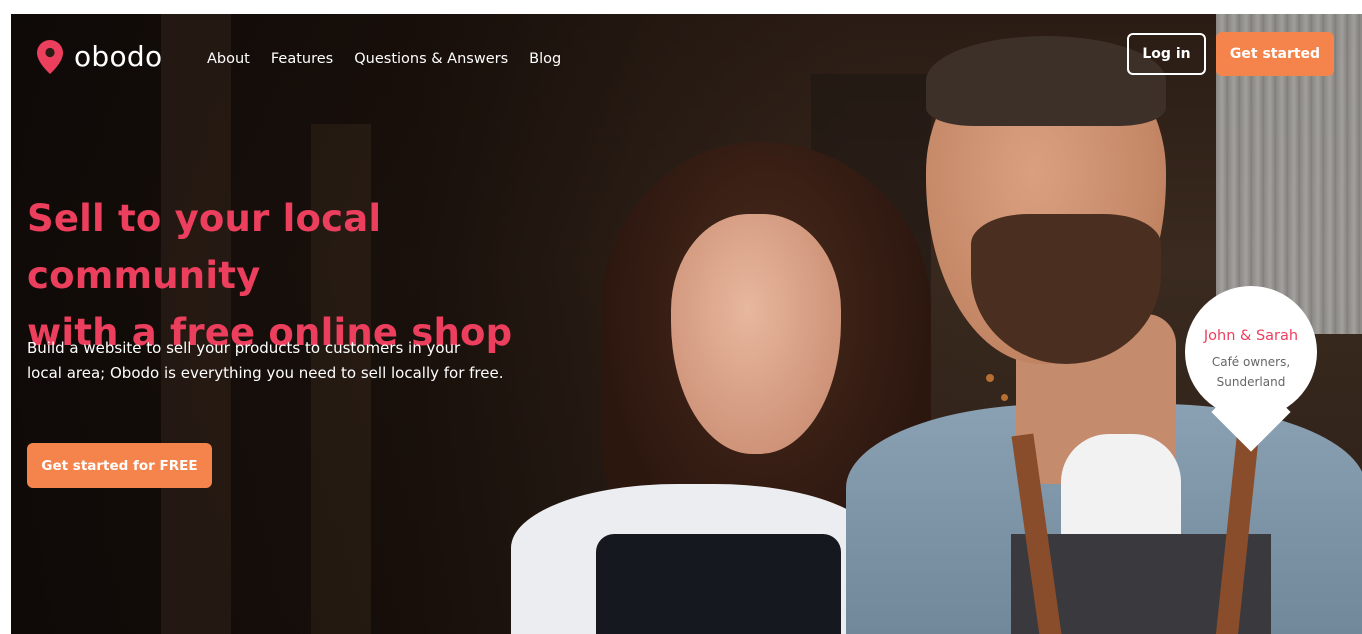  What do you see at coordinates (302, 59) in the screenshot?
I see `nav-link-features: Features` at bounding box center [302, 59].